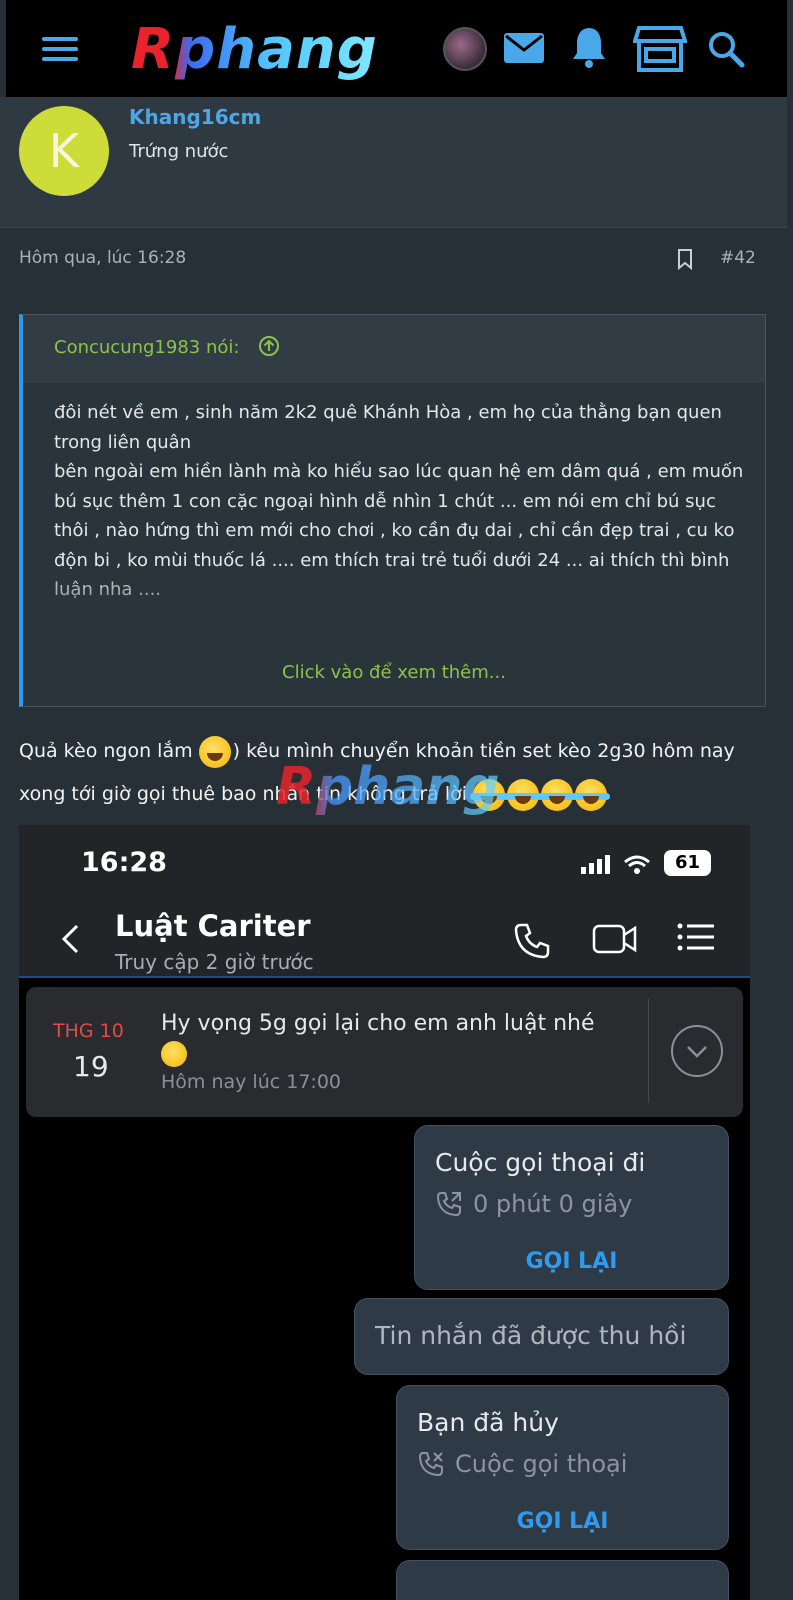 This screenshot has width=793, height=1600. Describe the element at coordinates (685, 259) in the screenshot. I see `bookmark-icon` at that location.